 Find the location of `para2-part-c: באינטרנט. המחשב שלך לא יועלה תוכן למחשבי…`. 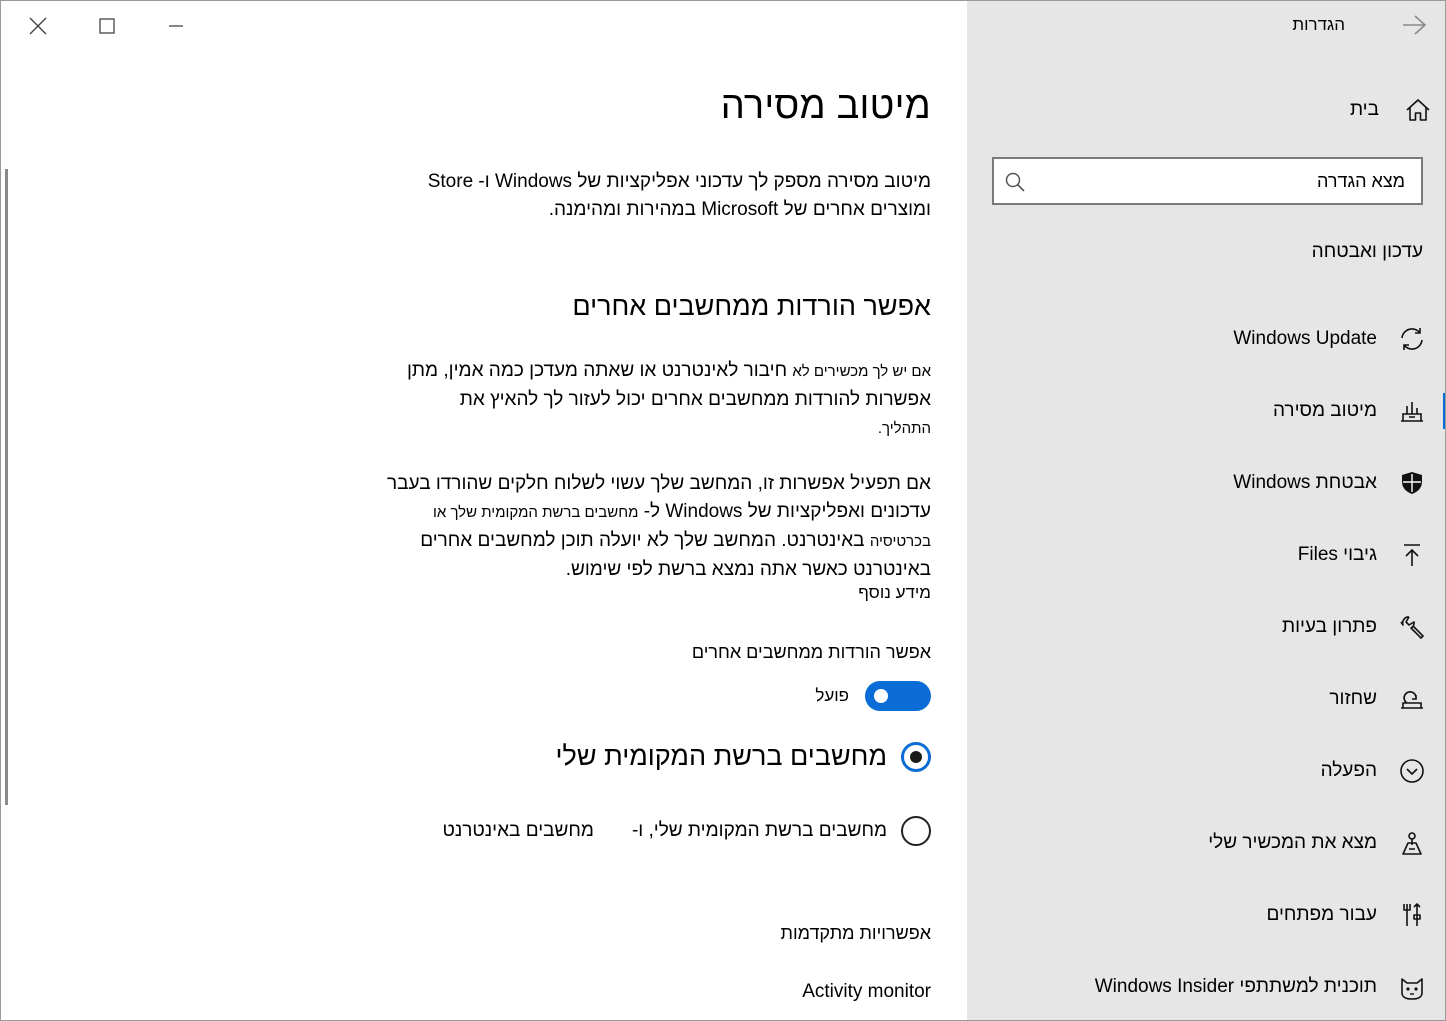

para2-part-c: באינטרנט. המחשב שלך לא יועלה תוכן למחשבי… is located at coordinates (675, 555).